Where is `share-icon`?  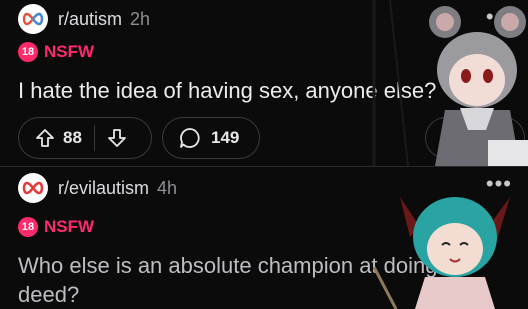
share-icon is located at coordinates (453, 138).